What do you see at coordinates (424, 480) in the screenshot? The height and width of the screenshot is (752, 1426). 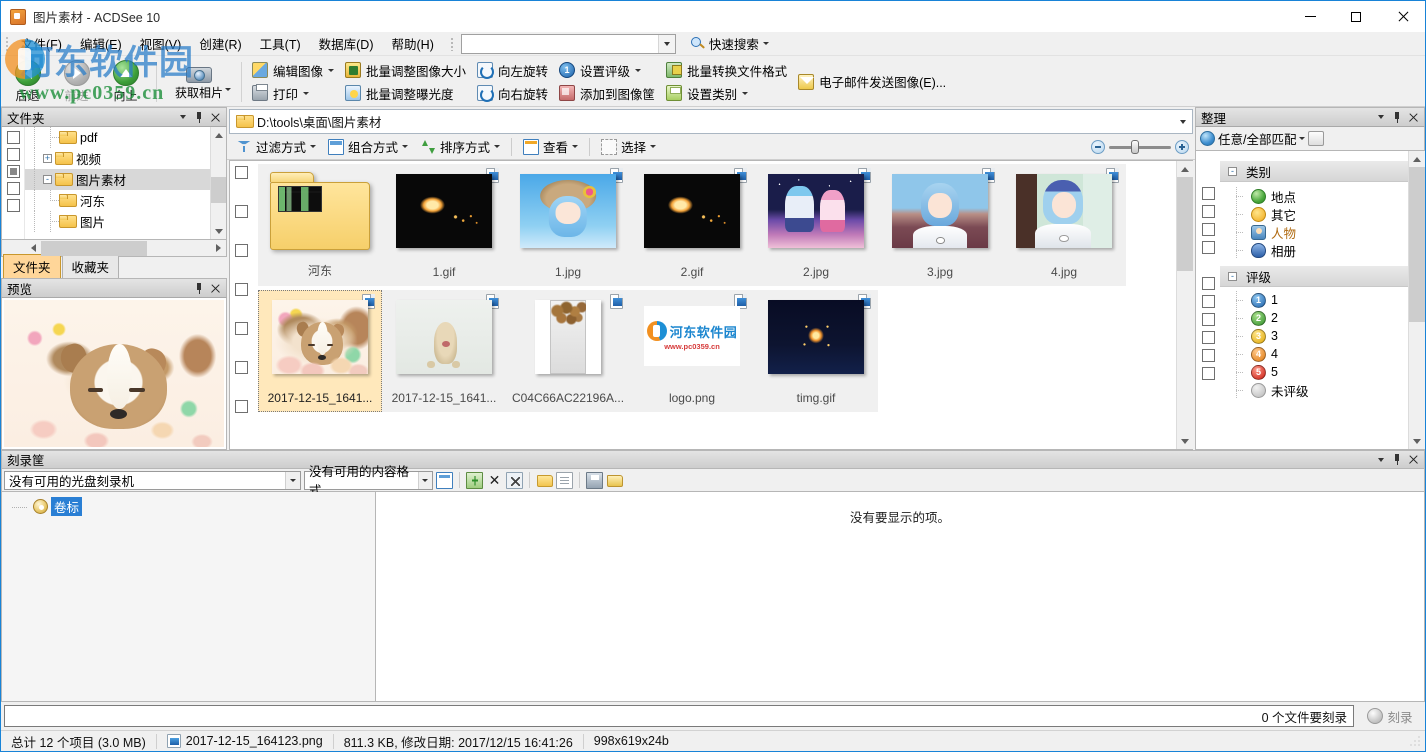 I see `format-dropdown-arrow` at bounding box center [424, 480].